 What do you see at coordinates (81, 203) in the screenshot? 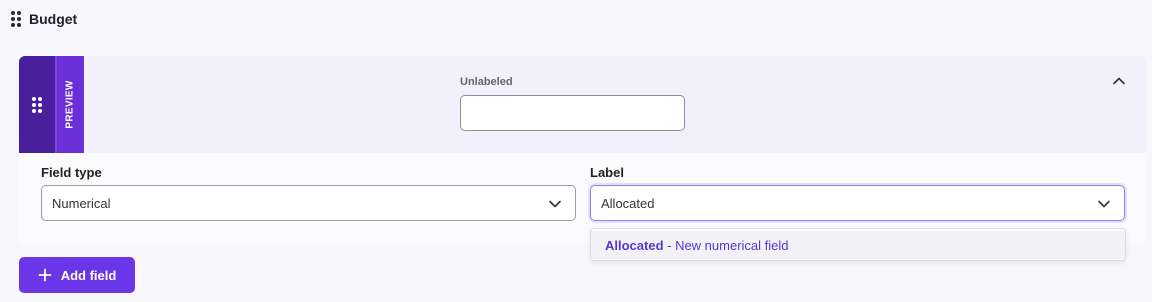
I see `field-type-value: Numerical` at bounding box center [81, 203].